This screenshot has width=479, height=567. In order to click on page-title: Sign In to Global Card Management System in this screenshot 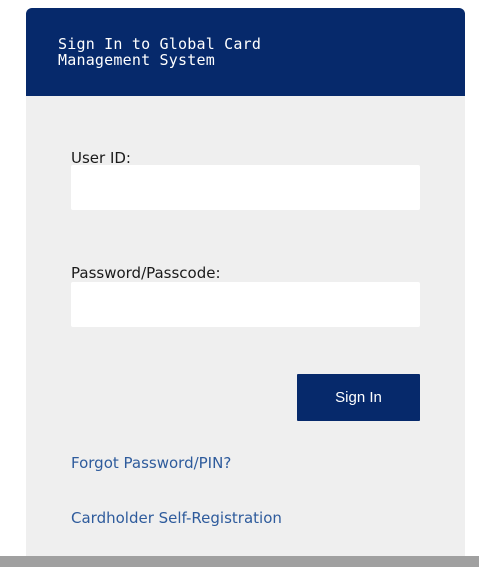, I will do `click(160, 52)`.